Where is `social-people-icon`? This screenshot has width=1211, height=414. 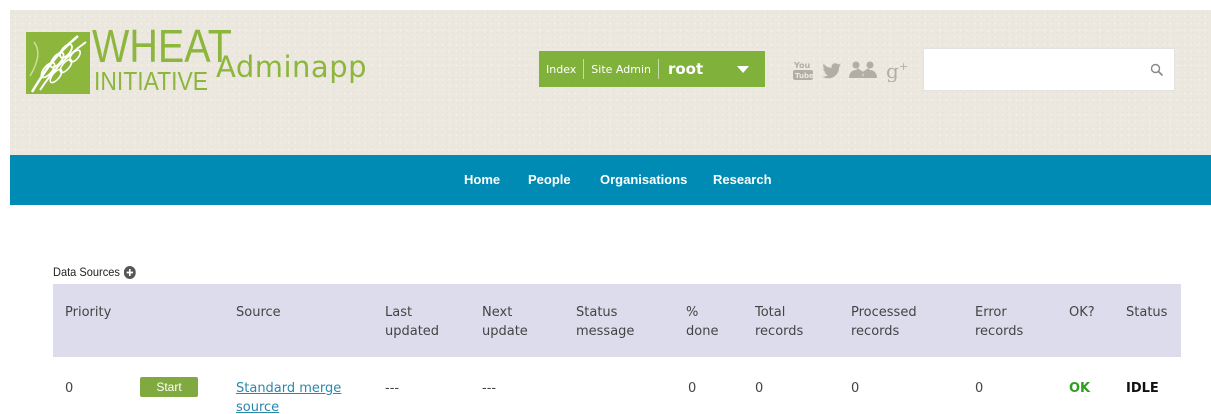
social-people-icon is located at coordinates (863, 70).